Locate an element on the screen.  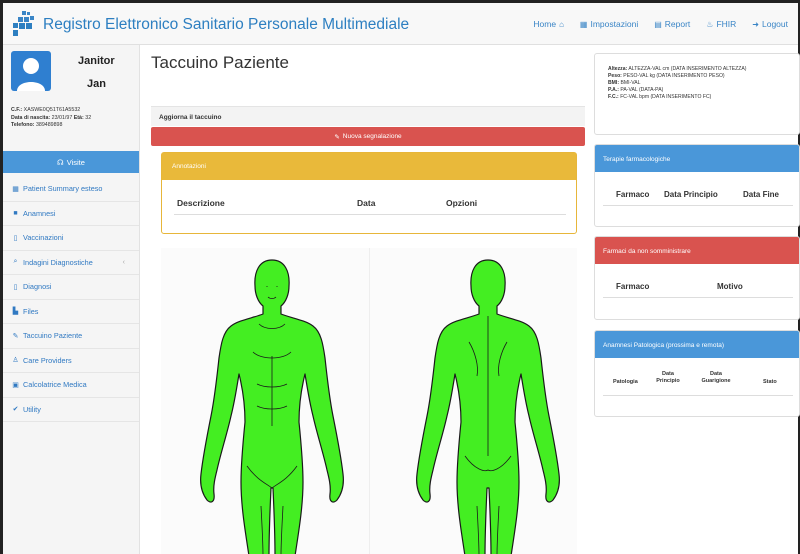
annotations-header-row: Descrizione Data Opzioni is located at coordinates (370, 205).